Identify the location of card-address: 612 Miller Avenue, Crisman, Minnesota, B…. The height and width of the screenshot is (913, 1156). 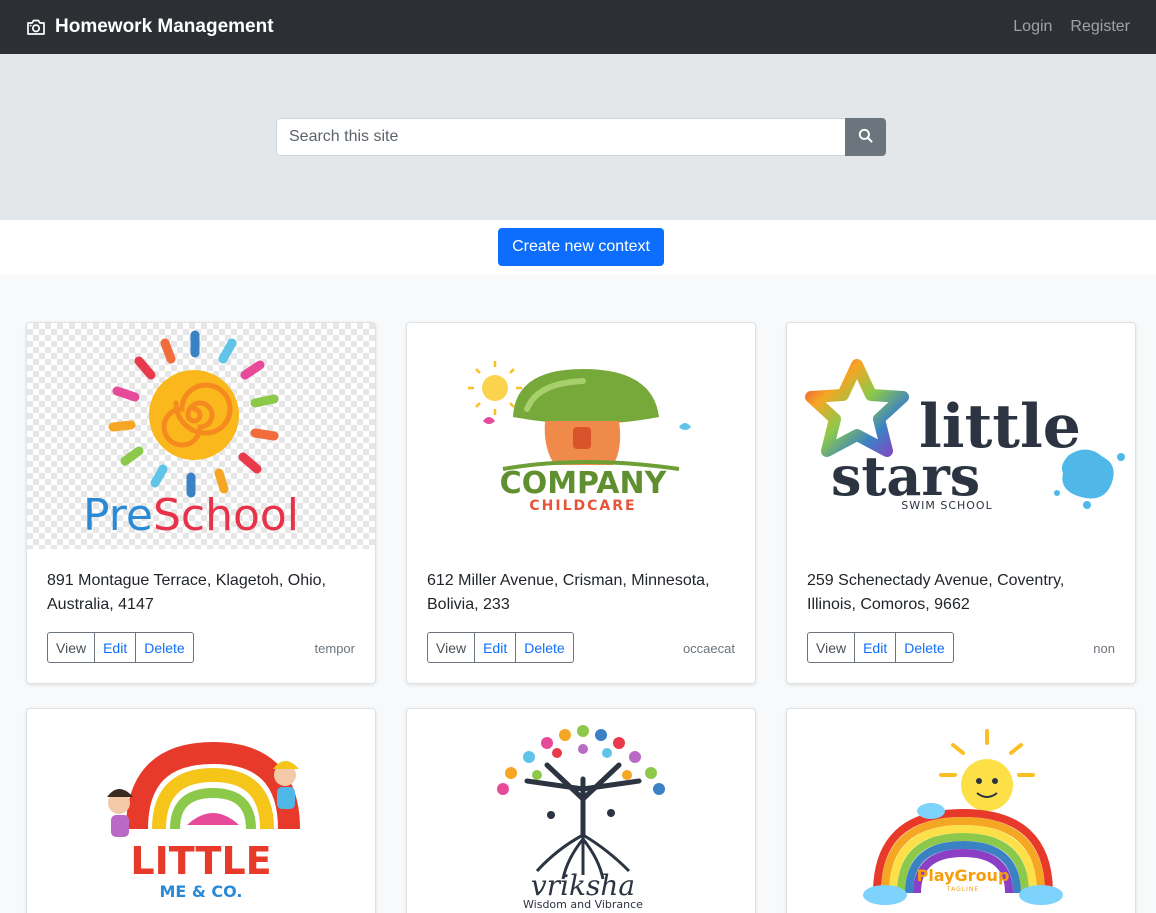
(568, 592).